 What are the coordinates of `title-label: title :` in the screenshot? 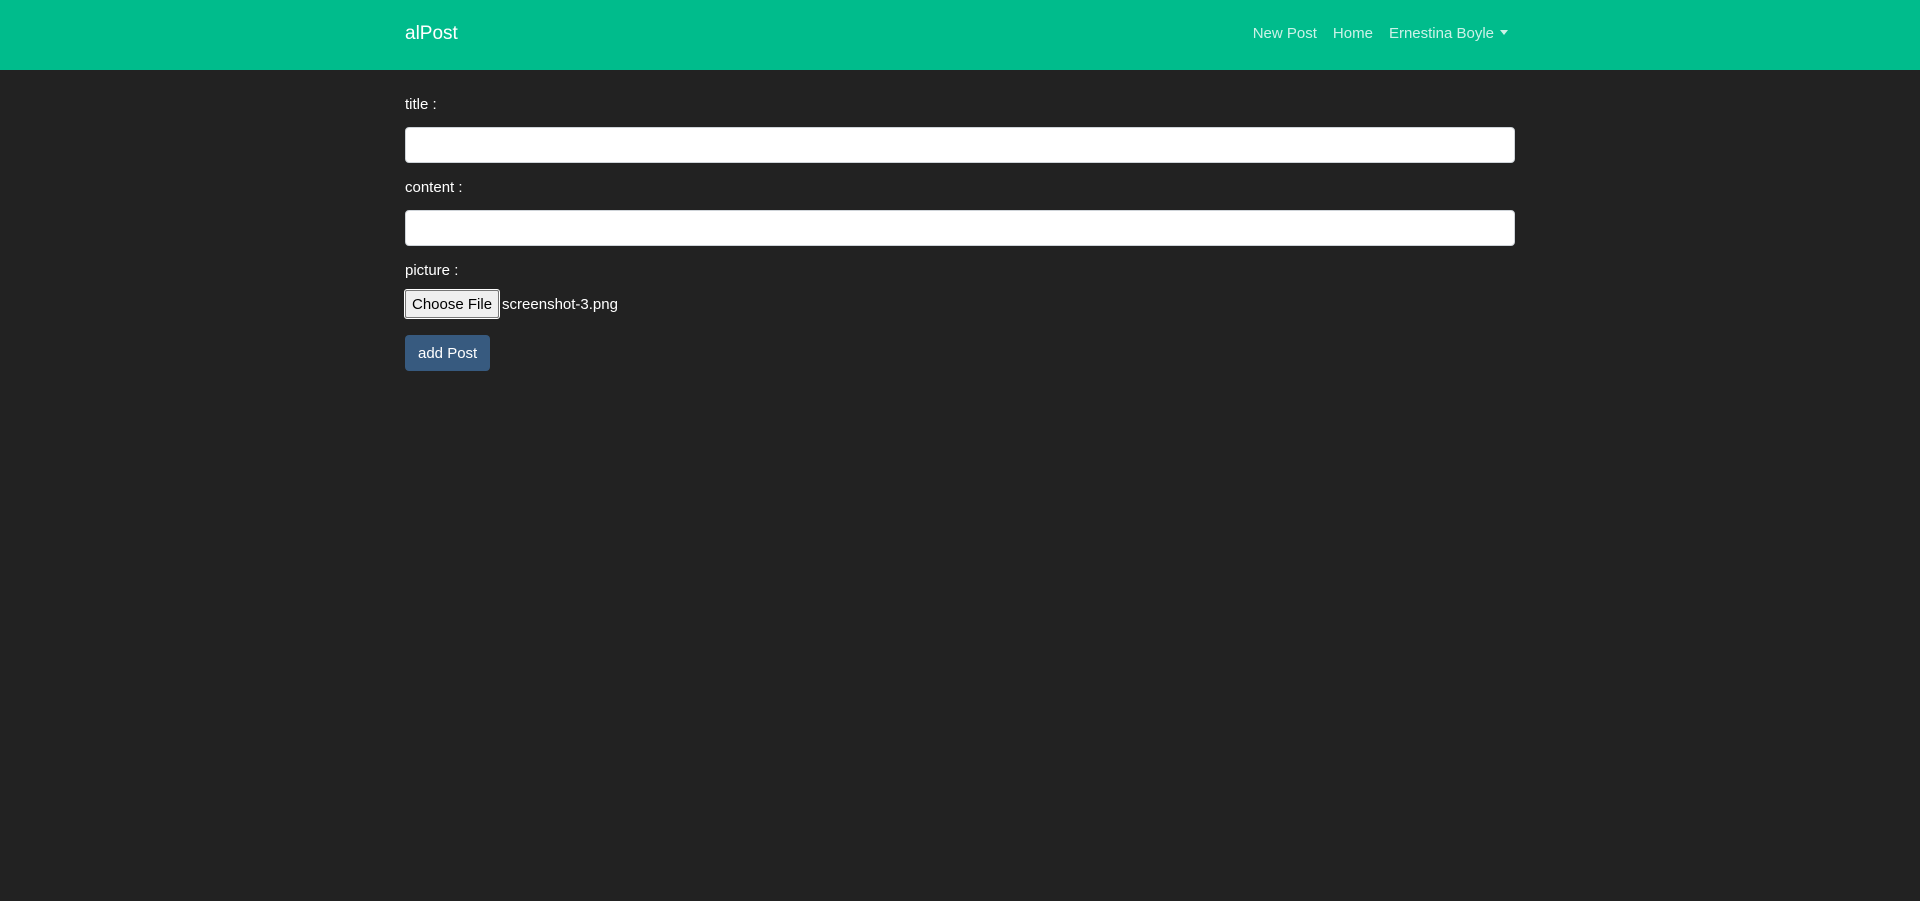 It's located at (421, 104).